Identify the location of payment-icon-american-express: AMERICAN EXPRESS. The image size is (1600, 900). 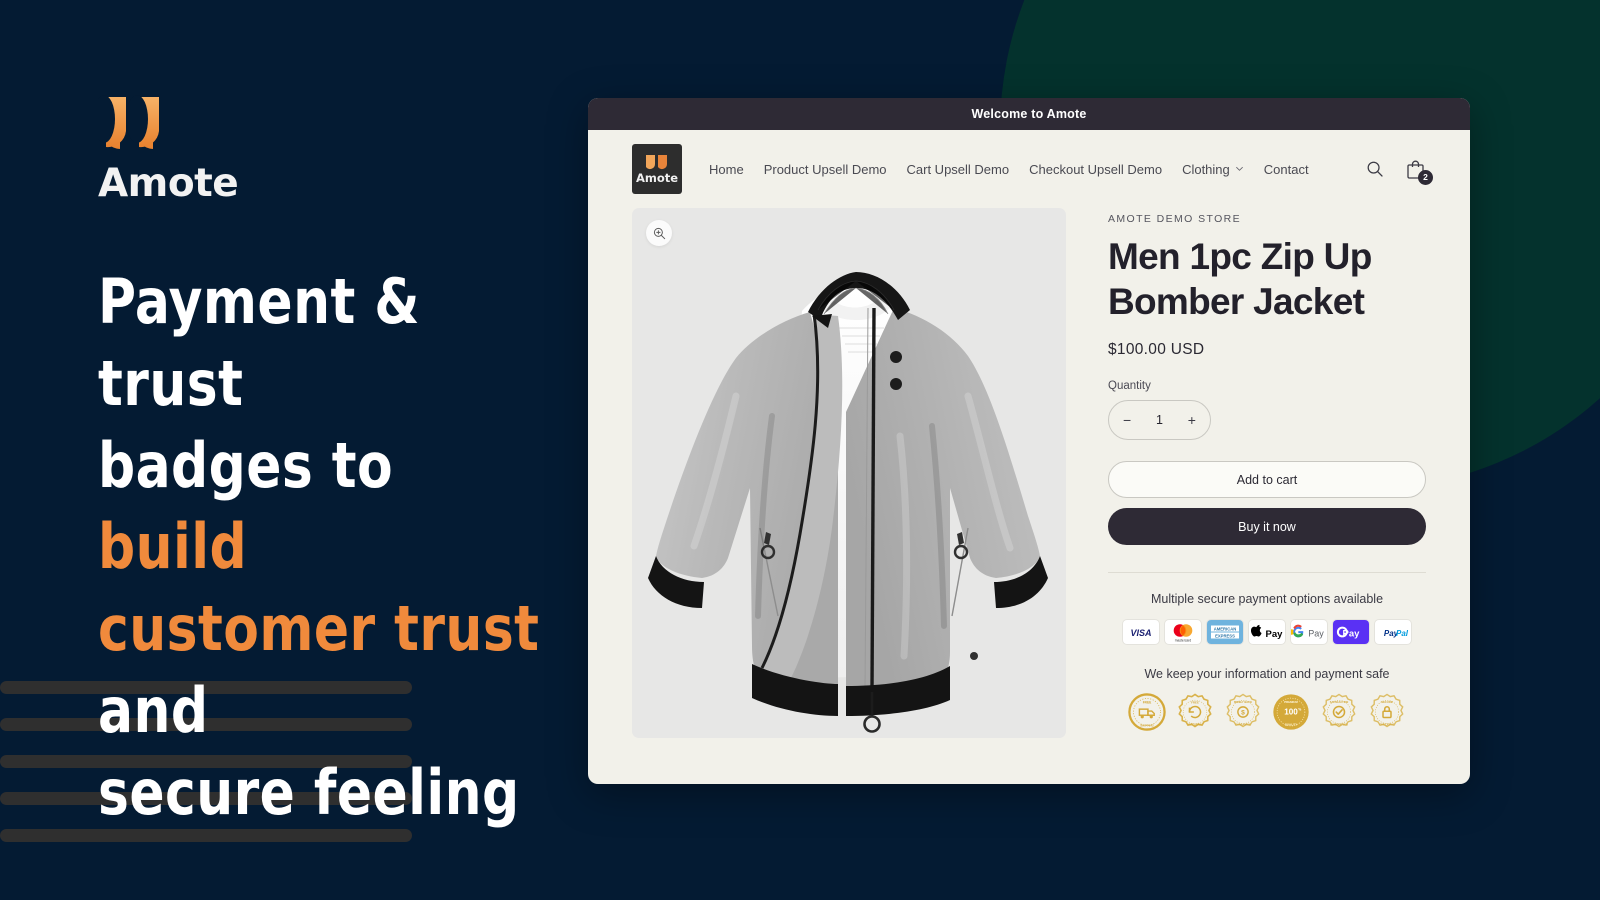
(1225, 632).